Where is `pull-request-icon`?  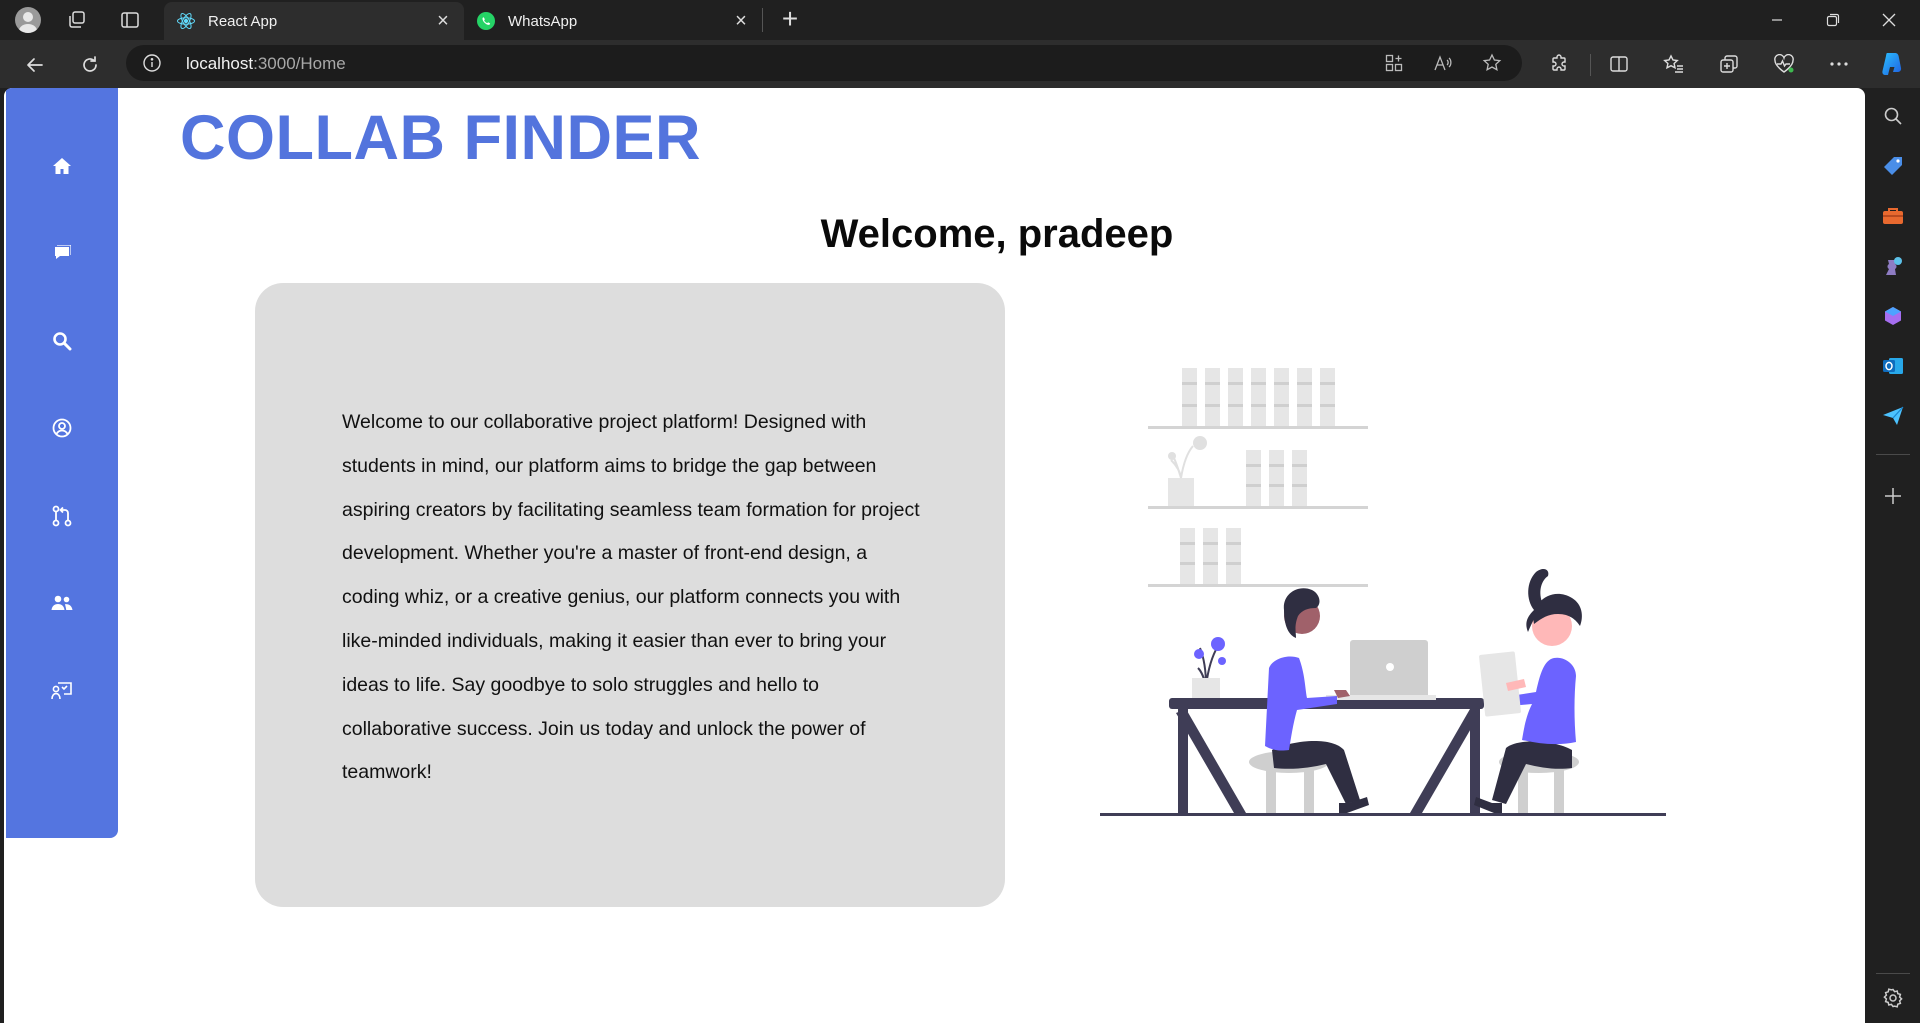
pull-request-icon is located at coordinates (62, 516).